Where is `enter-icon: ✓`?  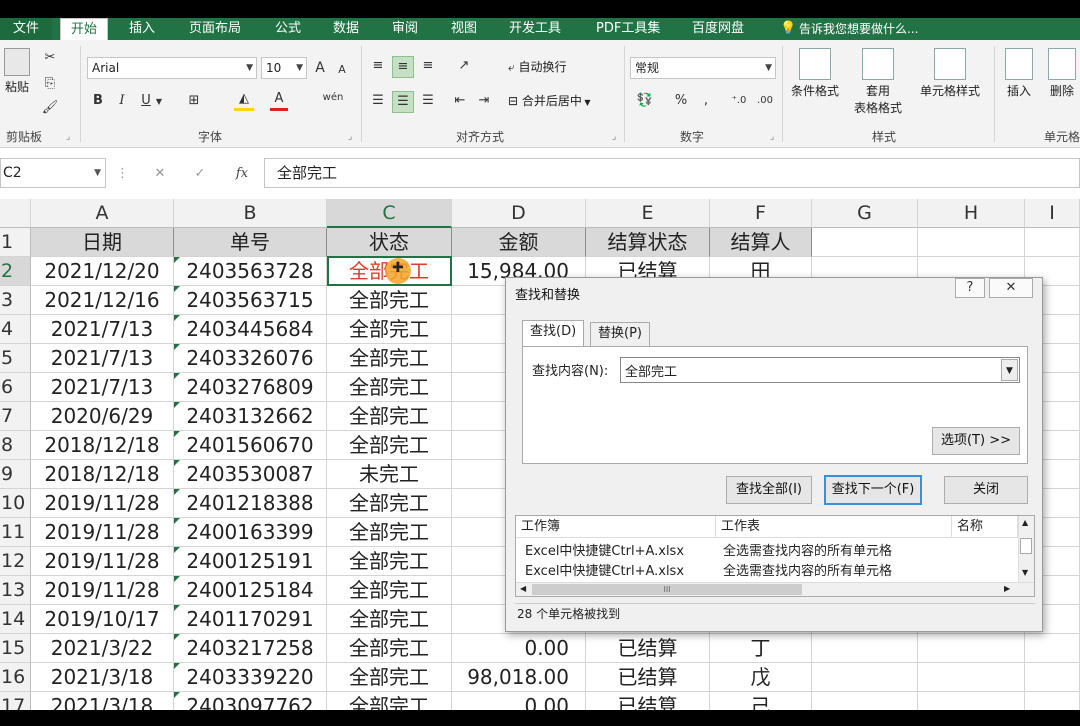 enter-icon: ✓ is located at coordinates (200, 174).